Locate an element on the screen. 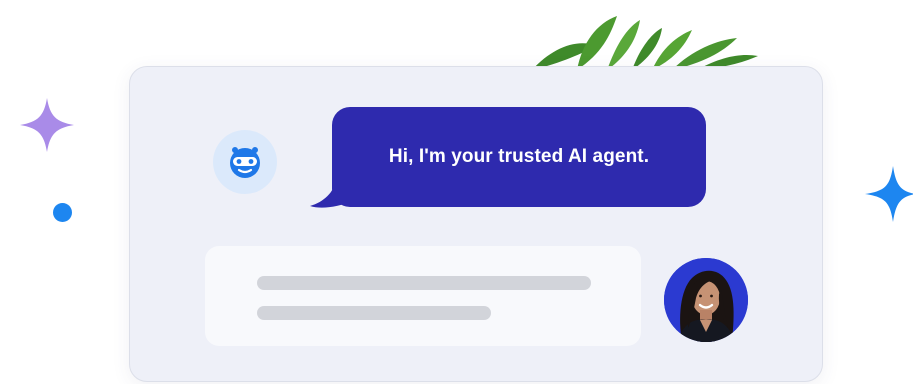  decorative-dot is located at coordinates (62, 212).